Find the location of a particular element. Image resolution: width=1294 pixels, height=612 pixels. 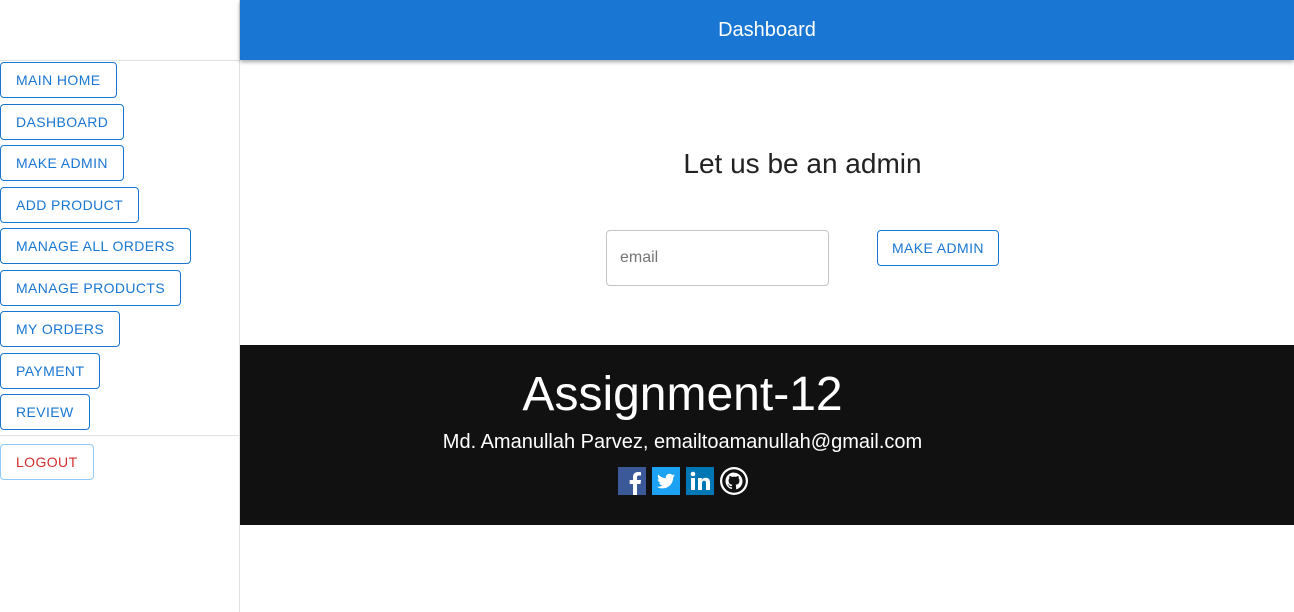

twitter-icon is located at coordinates (666, 481).